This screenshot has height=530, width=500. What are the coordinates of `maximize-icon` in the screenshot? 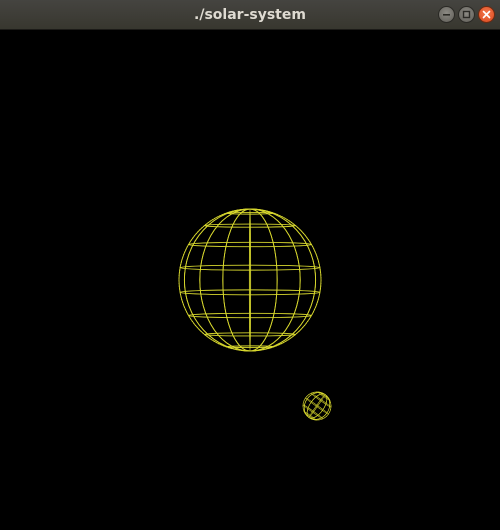 It's located at (466, 14).